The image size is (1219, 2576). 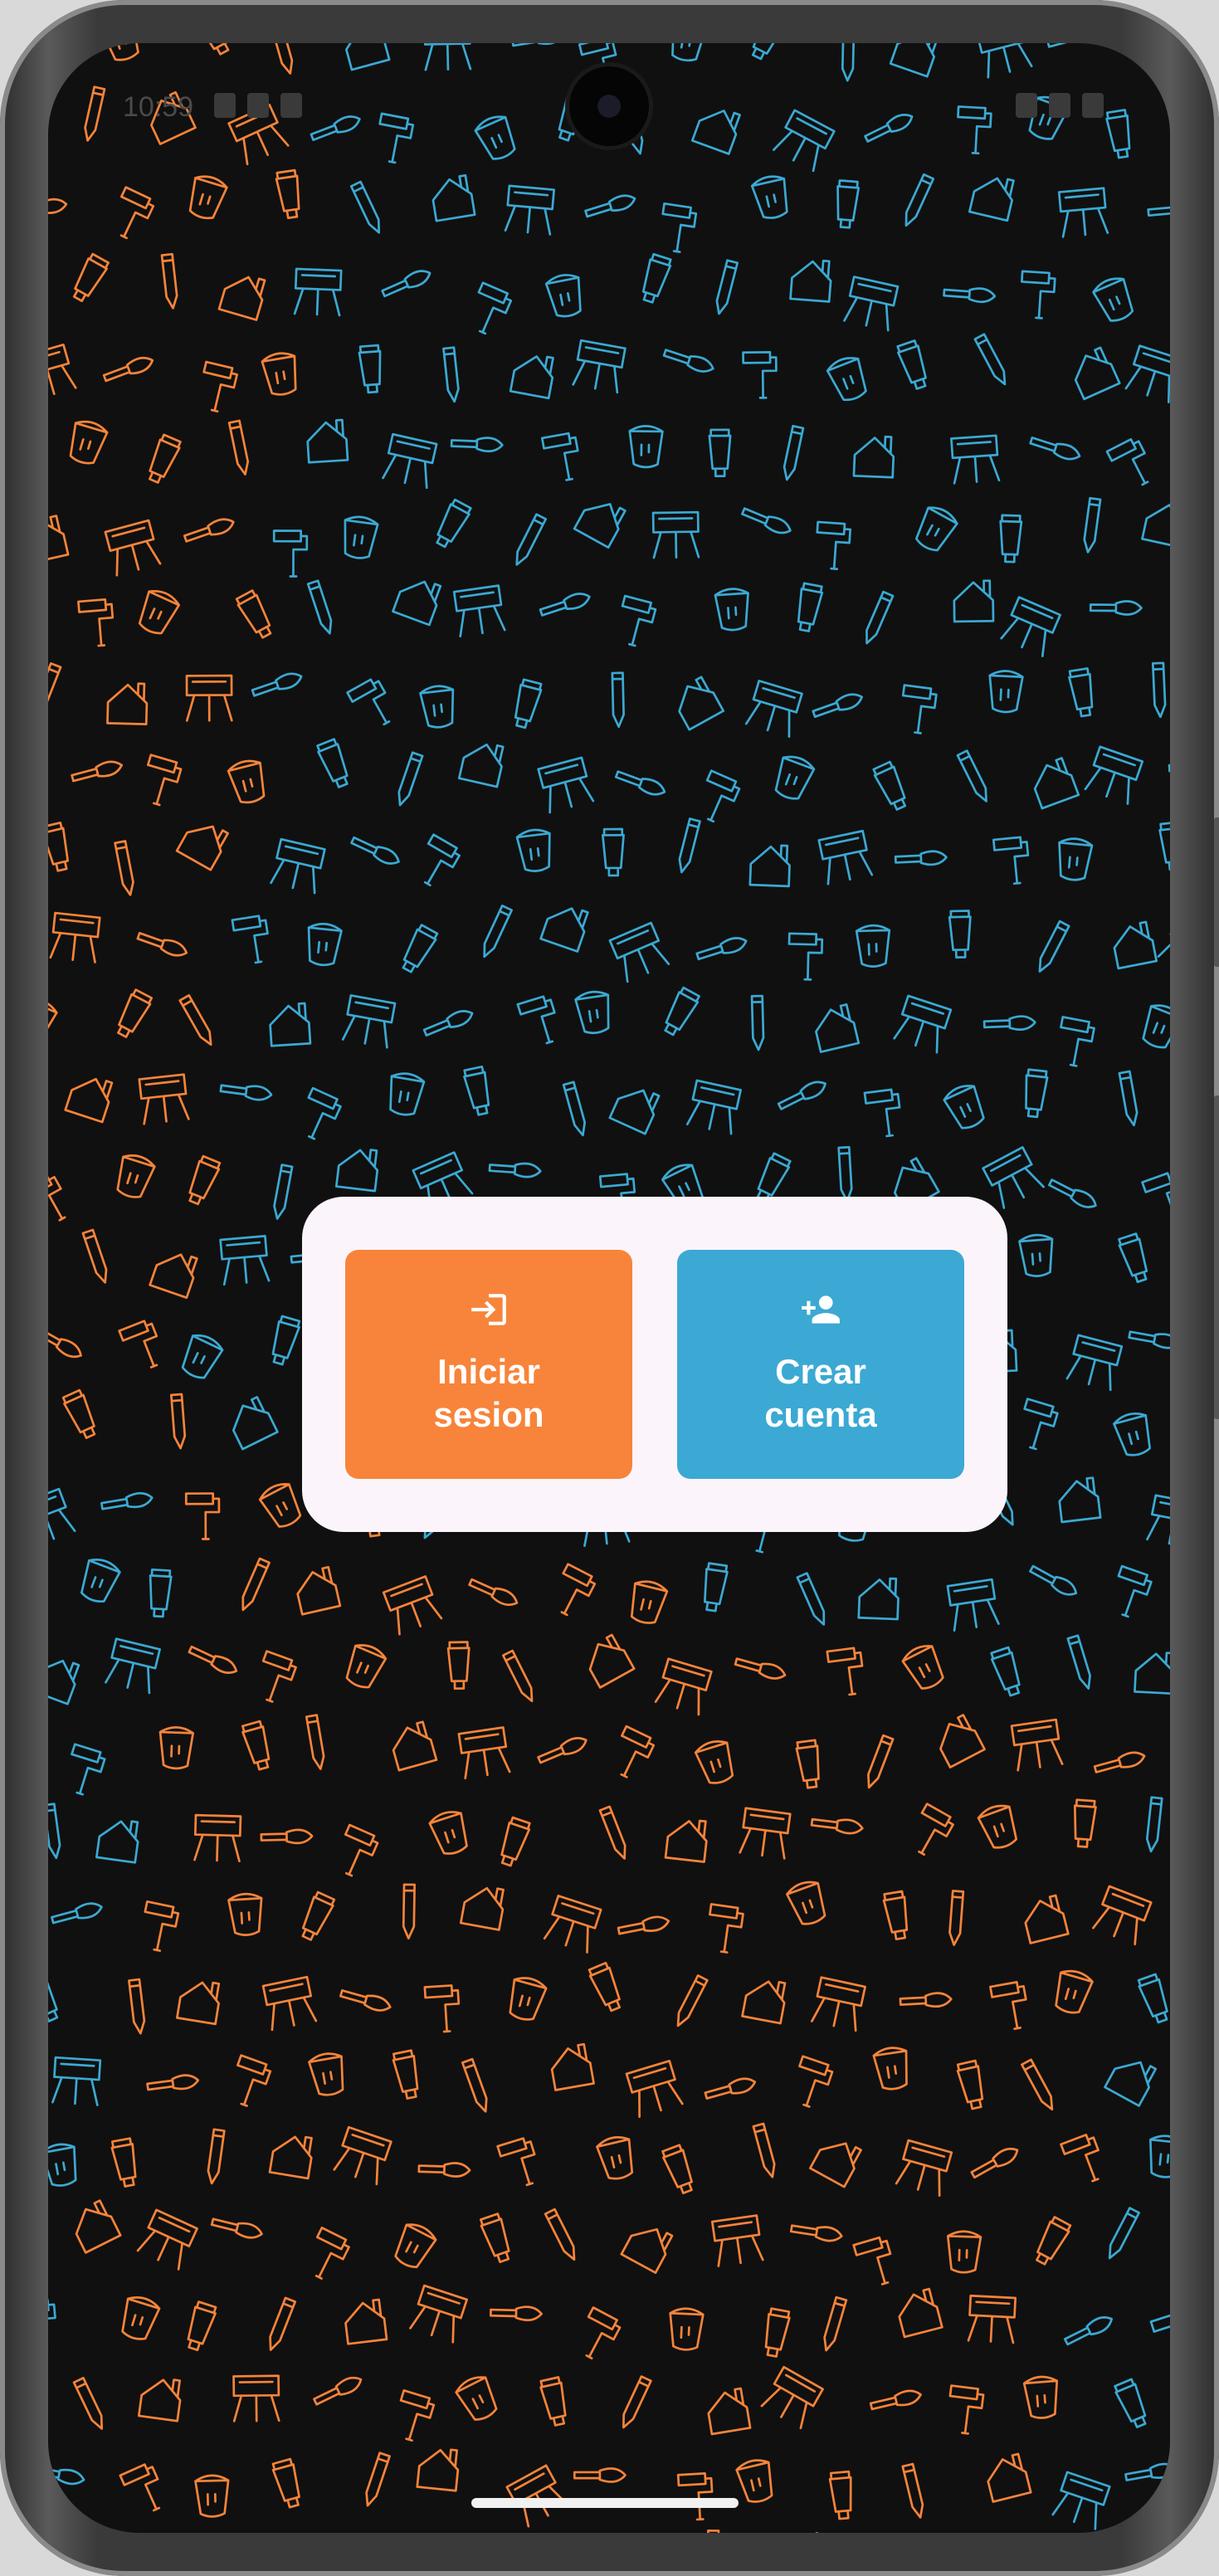 I want to click on login-icon, so click(x=489, y=1310).